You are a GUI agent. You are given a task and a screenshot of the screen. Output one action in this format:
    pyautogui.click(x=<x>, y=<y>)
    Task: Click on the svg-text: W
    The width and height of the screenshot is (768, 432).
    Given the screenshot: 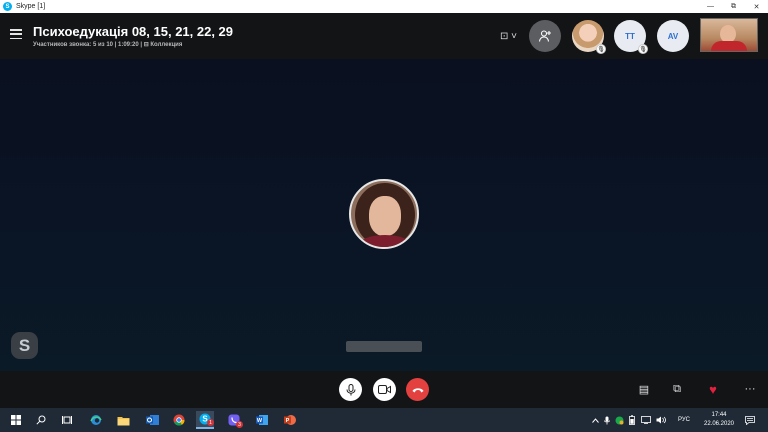 What is the action you would take?
    pyautogui.click(x=260, y=421)
    